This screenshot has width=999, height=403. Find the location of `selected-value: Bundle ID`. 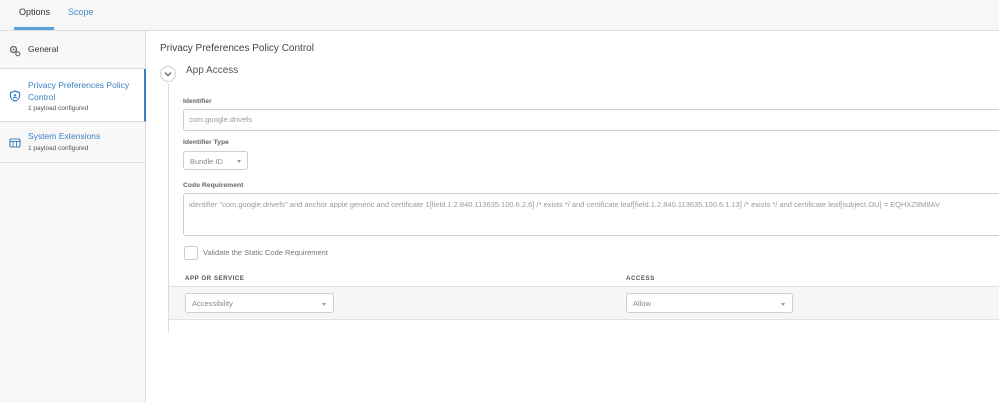

selected-value: Bundle ID is located at coordinates (206, 161).